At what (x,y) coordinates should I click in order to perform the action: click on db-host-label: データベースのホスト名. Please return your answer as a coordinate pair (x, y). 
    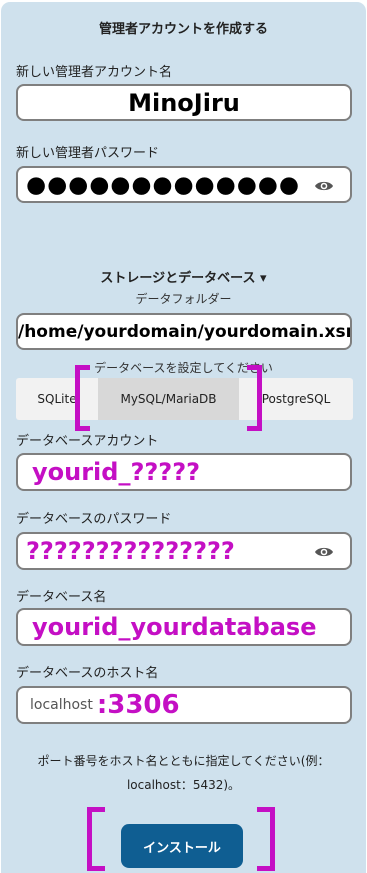
    Looking at the image, I should click on (87, 673).